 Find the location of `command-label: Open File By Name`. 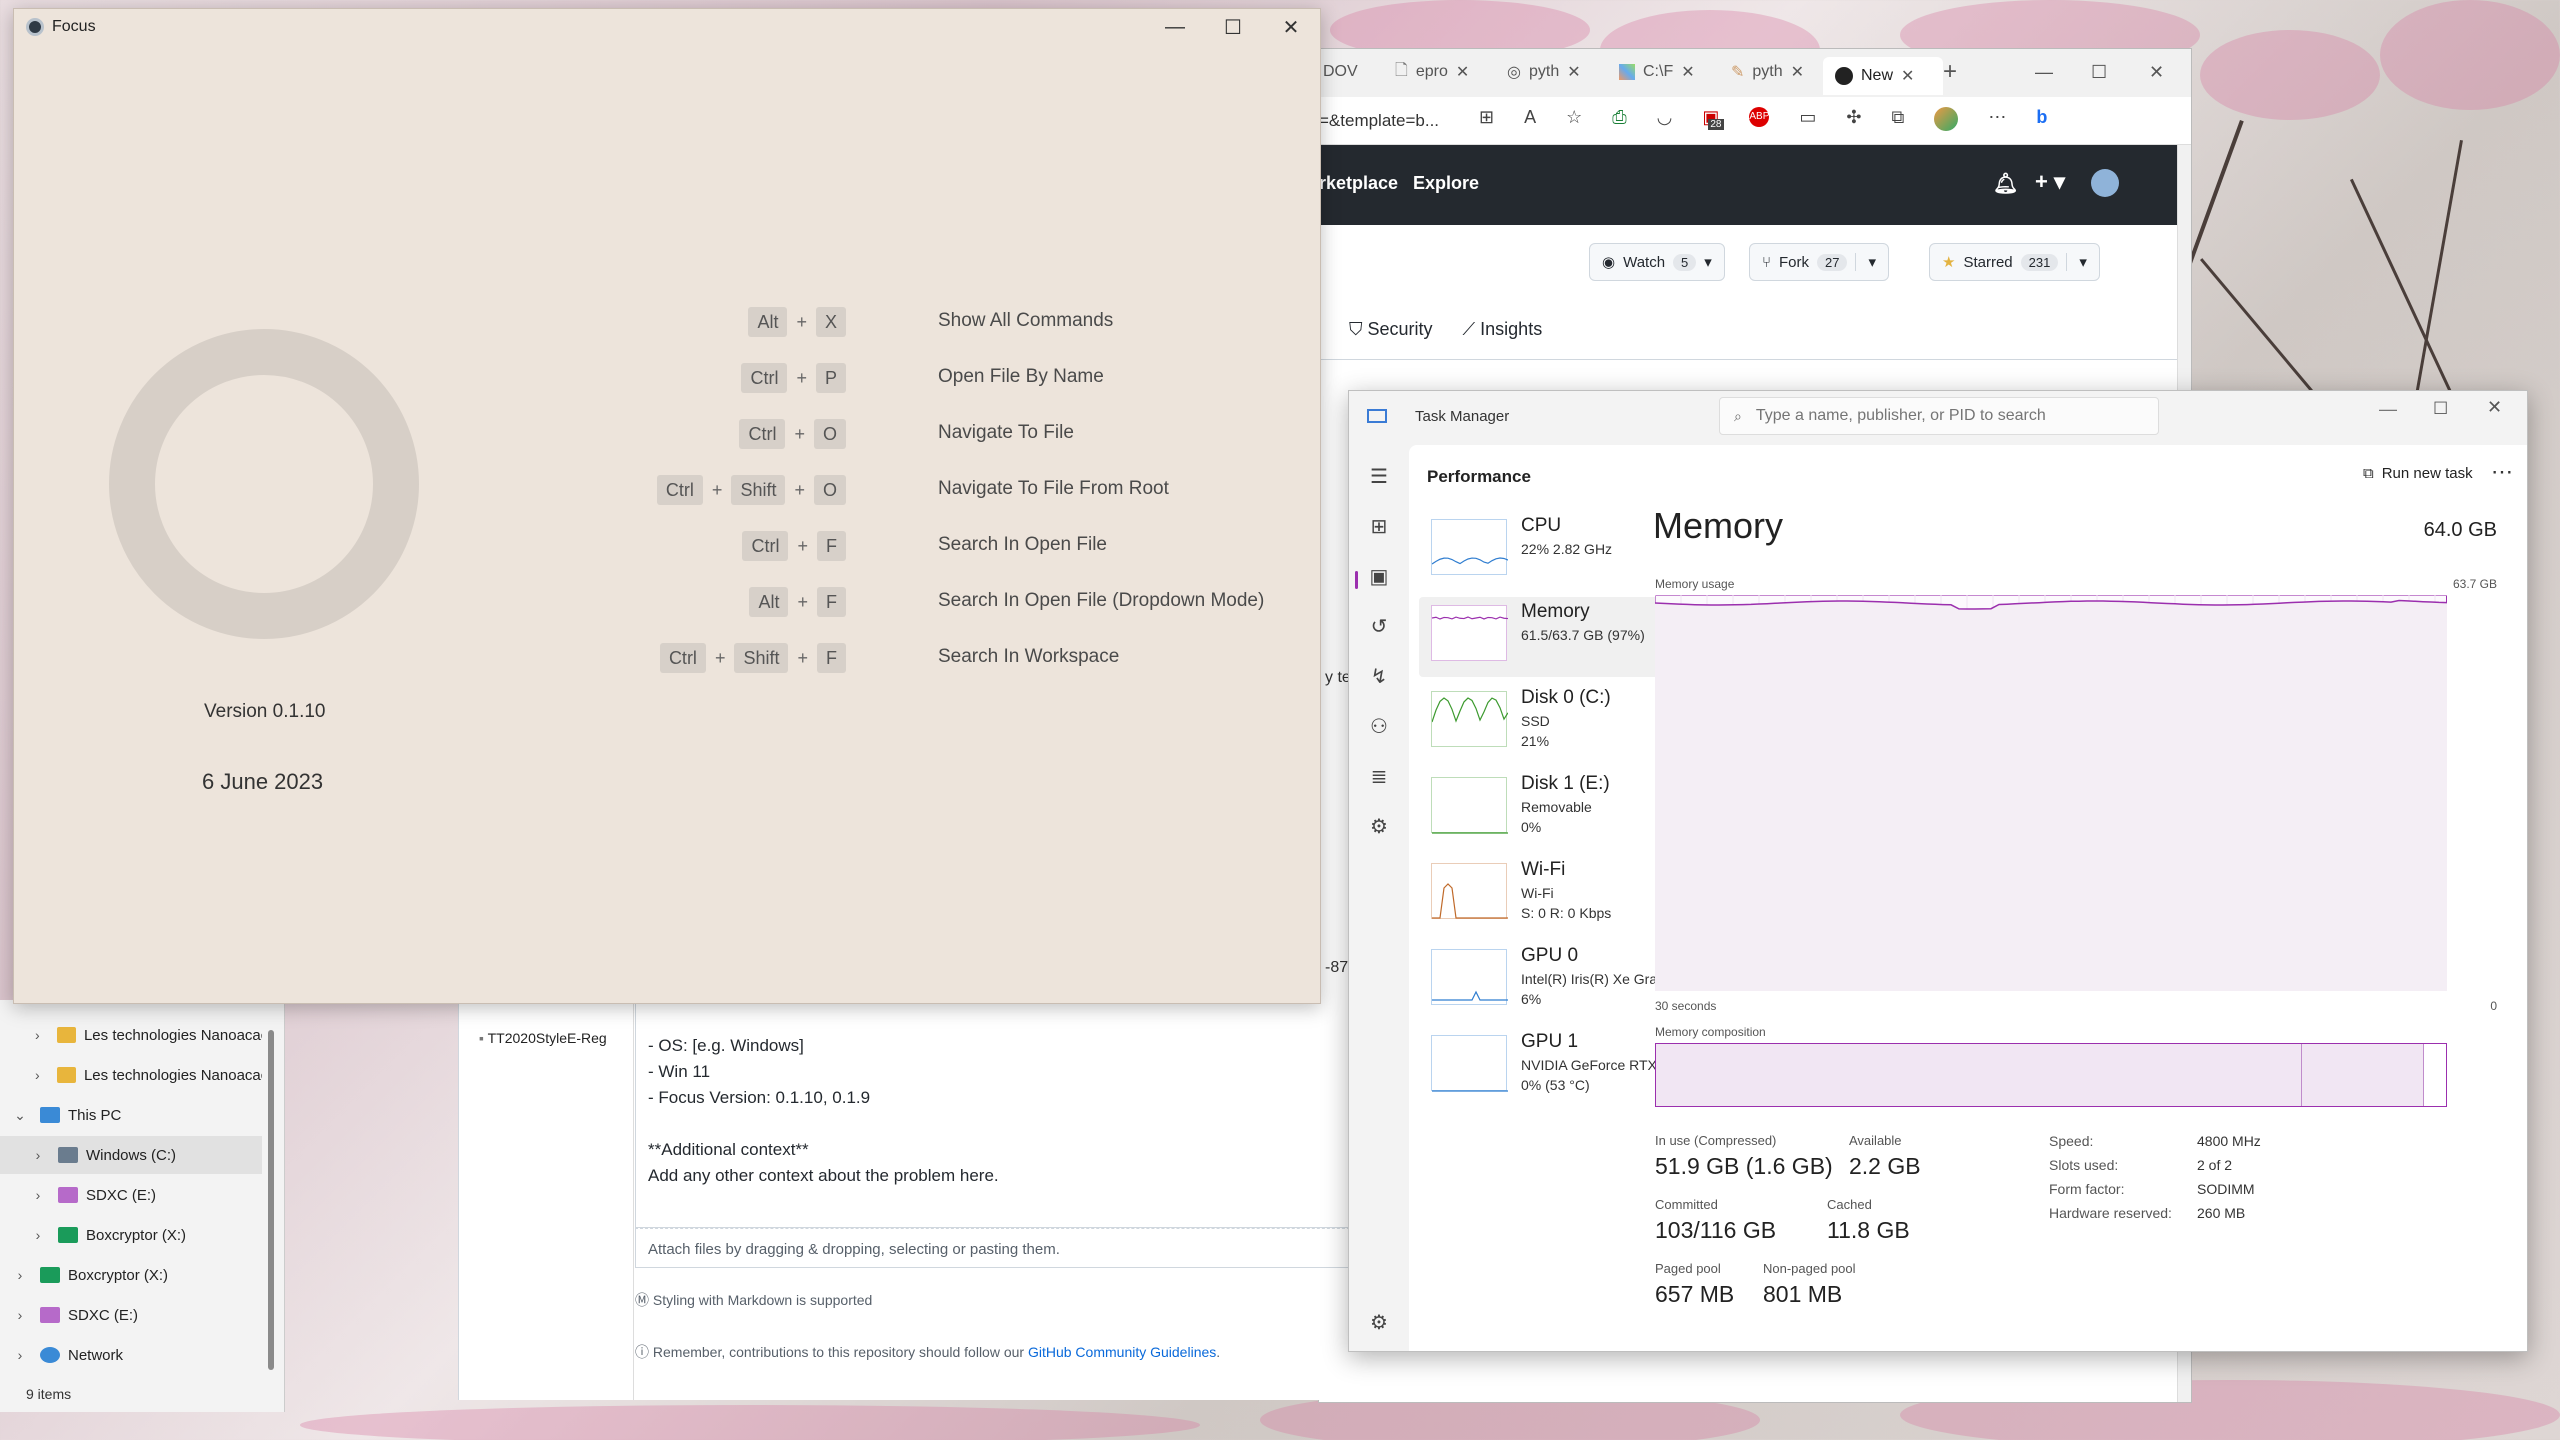

command-label: Open File By Name is located at coordinates (1021, 377).